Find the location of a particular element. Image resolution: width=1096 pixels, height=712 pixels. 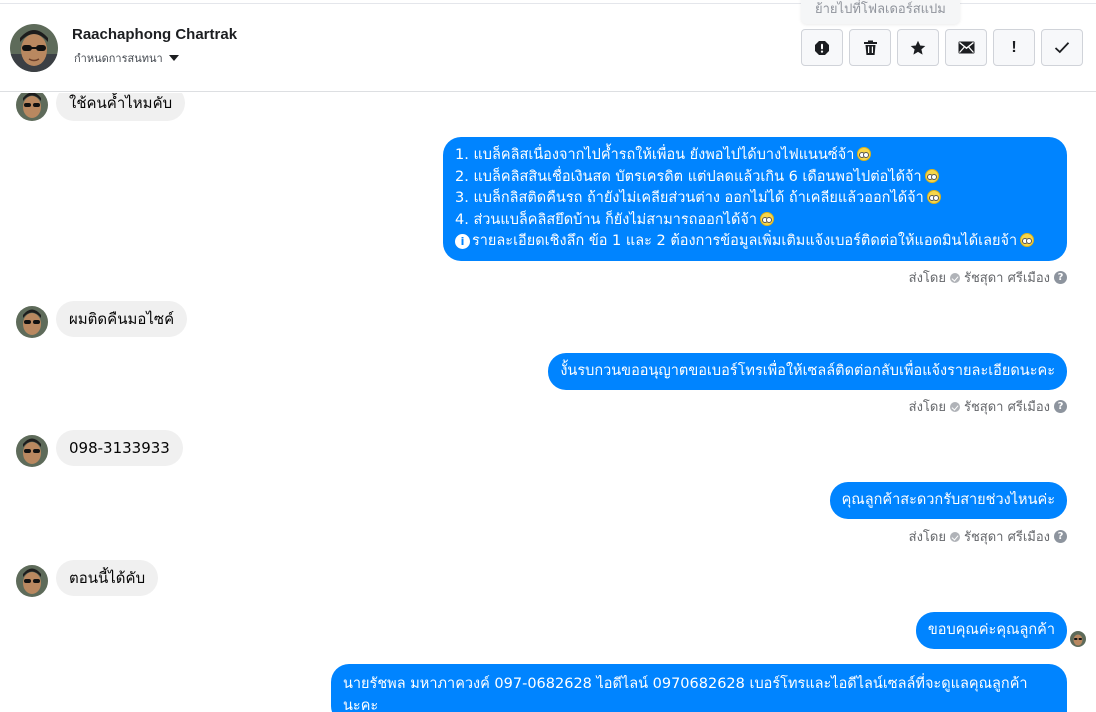

star-button is located at coordinates (918, 47).